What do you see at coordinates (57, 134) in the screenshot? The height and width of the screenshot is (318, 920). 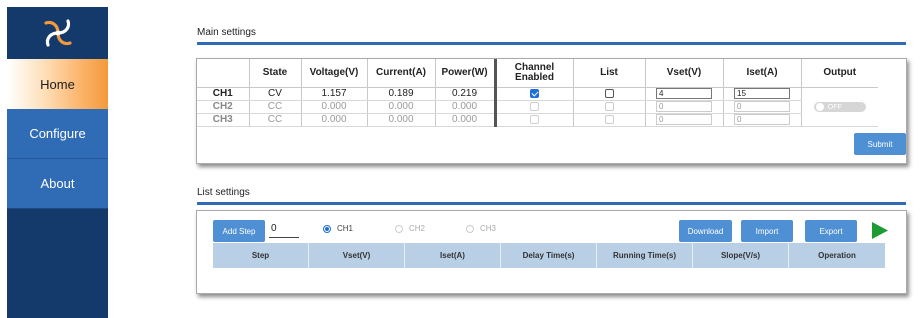 I see `nav-configure: Configure` at bounding box center [57, 134].